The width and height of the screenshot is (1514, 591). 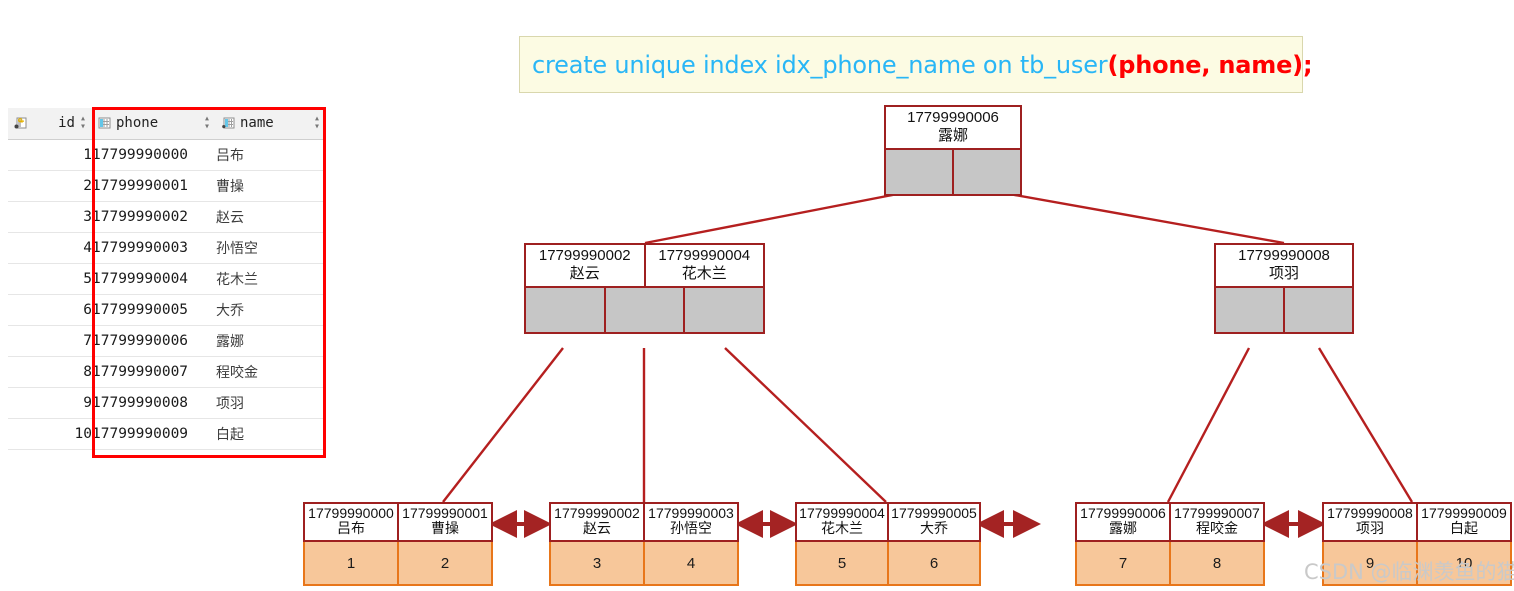 I want to click on root-pointer-row, so click(x=953, y=173).